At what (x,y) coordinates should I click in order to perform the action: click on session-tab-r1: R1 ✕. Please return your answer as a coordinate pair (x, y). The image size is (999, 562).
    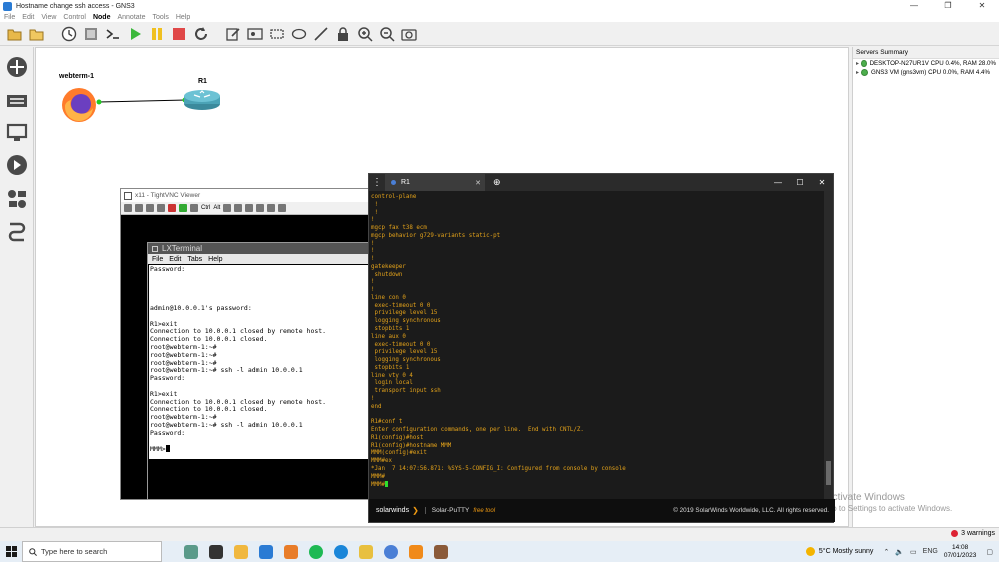
    Looking at the image, I should click on (435, 182).